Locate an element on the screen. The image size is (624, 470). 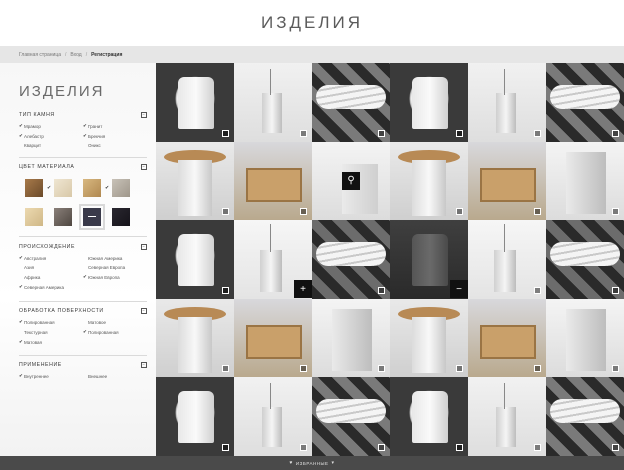
filter-option-asia: Азия is located at coordinates (51, 267).